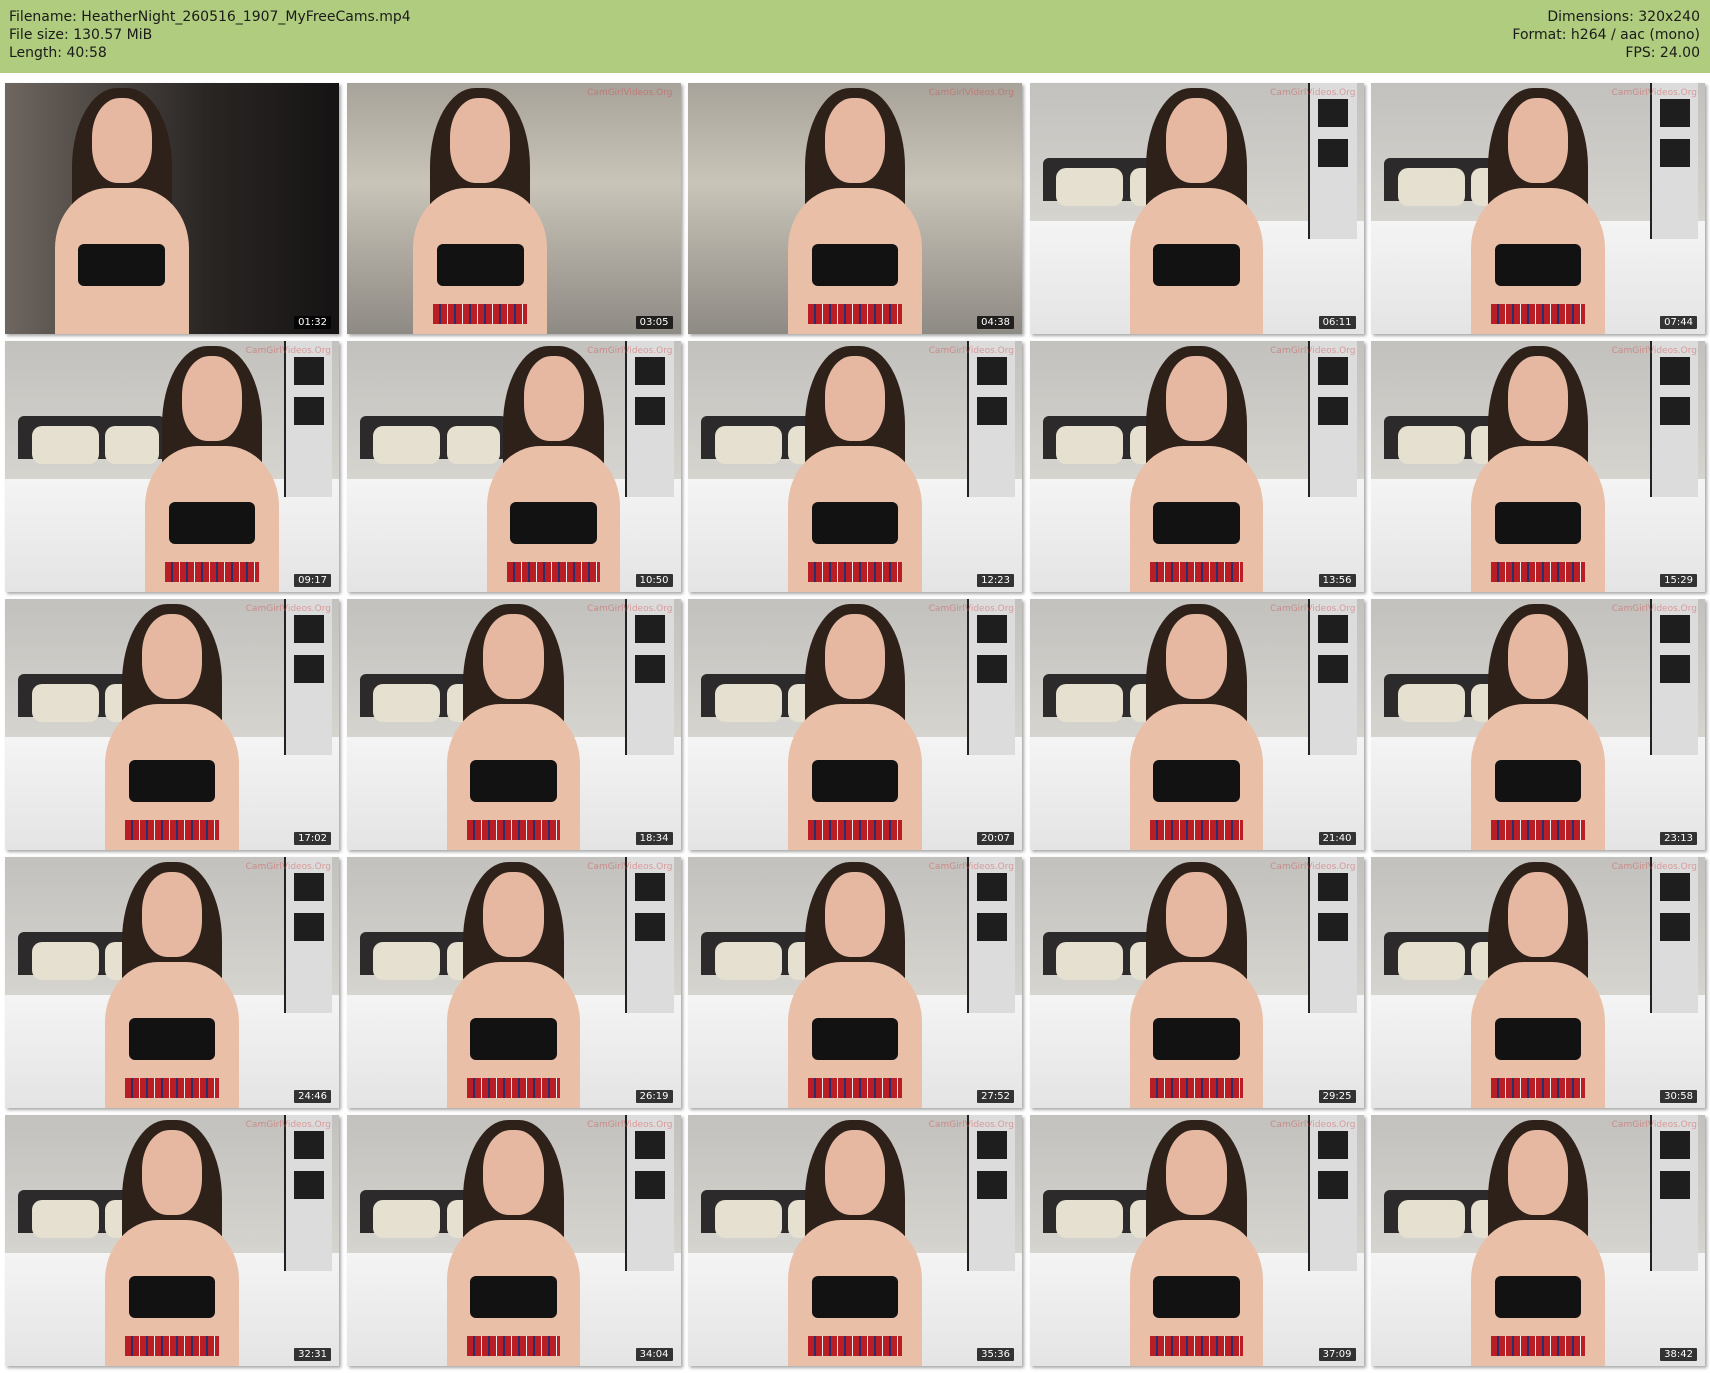 This screenshot has width=1710, height=1373. Describe the element at coordinates (1337, 322) in the screenshot. I see `timestamp-label: 06:11` at that location.